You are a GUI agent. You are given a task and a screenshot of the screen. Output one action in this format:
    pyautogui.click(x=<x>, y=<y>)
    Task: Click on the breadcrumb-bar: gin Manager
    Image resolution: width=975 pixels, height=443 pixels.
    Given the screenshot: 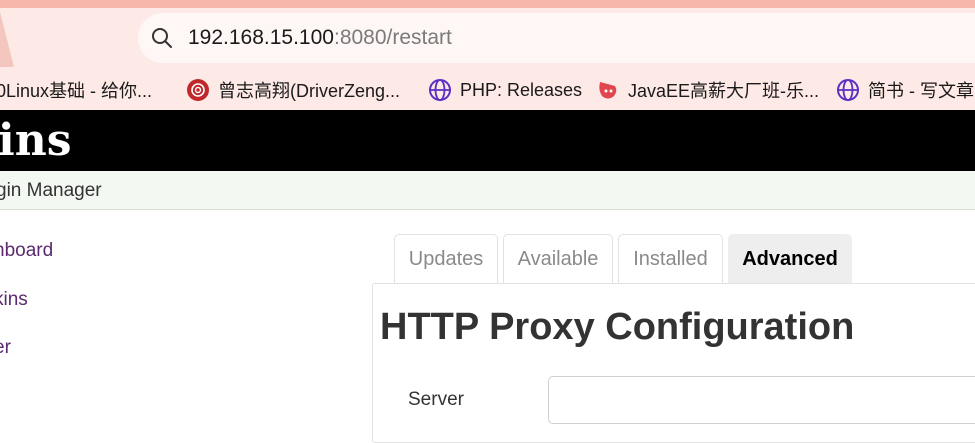 What is the action you would take?
    pyautogui.click(x=487, y=190)
    